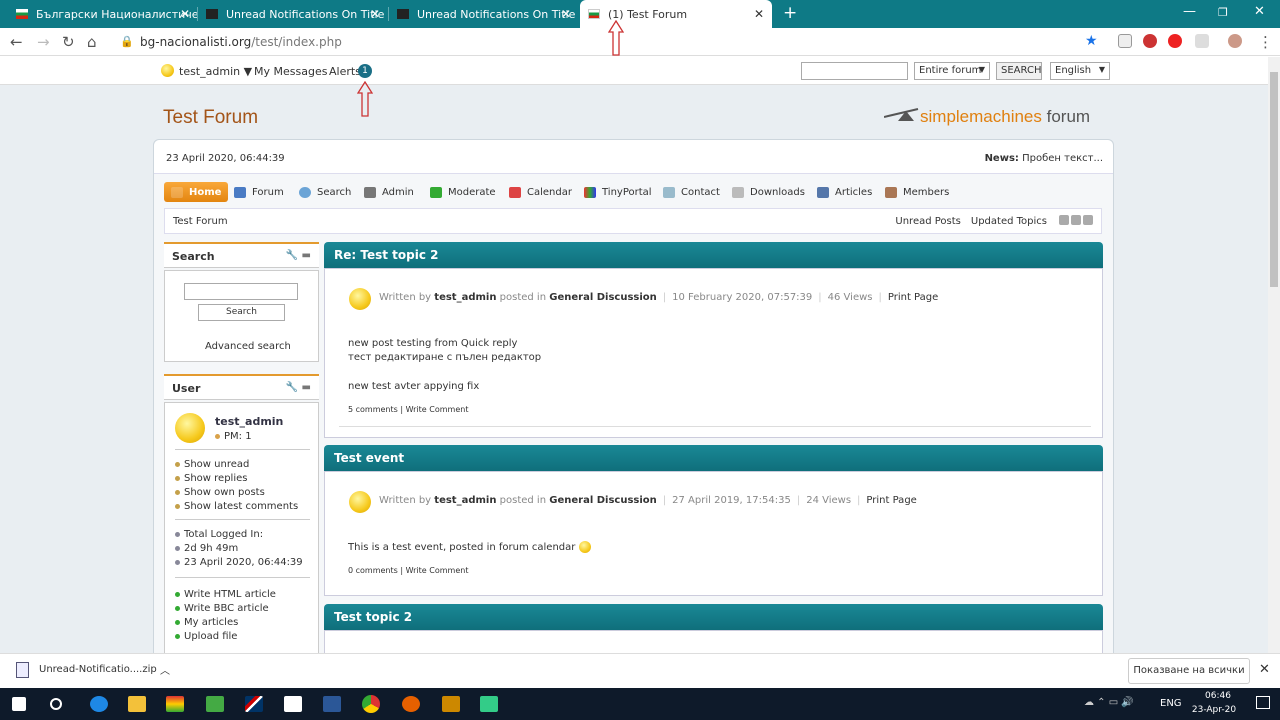 The image size is (1280, 720). Describe the element at coordinates (854, 71) in the screenshot. I see `search-input` at that location.